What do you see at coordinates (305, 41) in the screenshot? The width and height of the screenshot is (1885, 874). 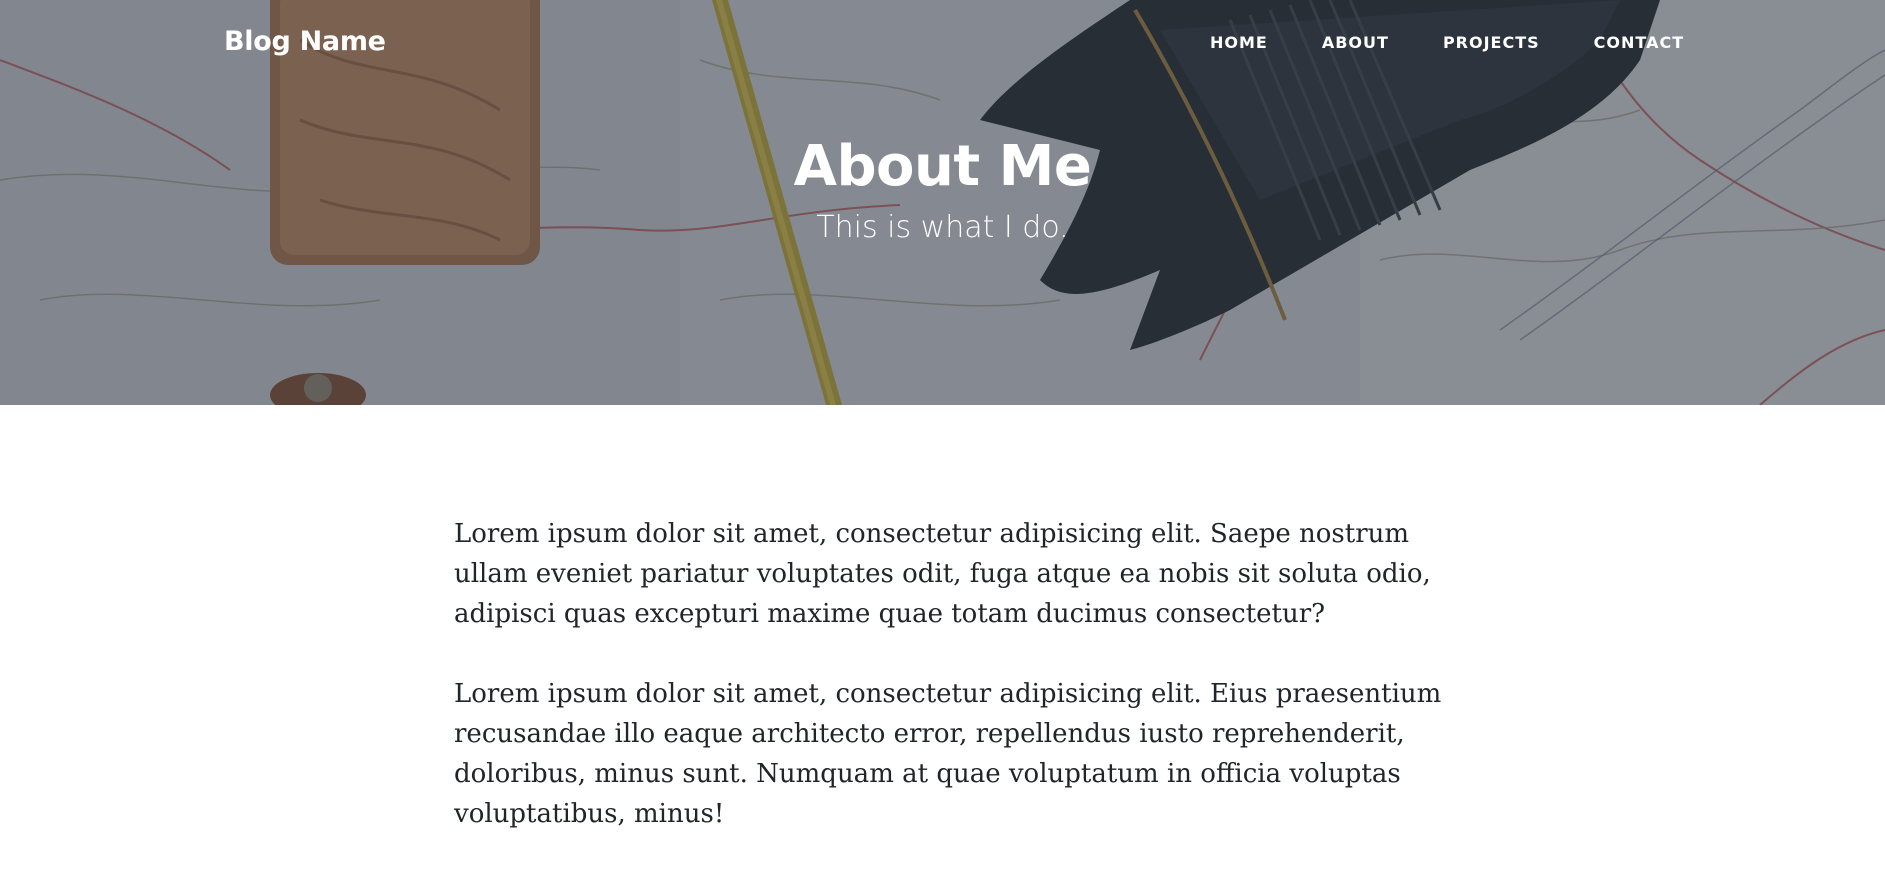 I see `brand-logo: Blog Name` at bounding box center [305, 41].